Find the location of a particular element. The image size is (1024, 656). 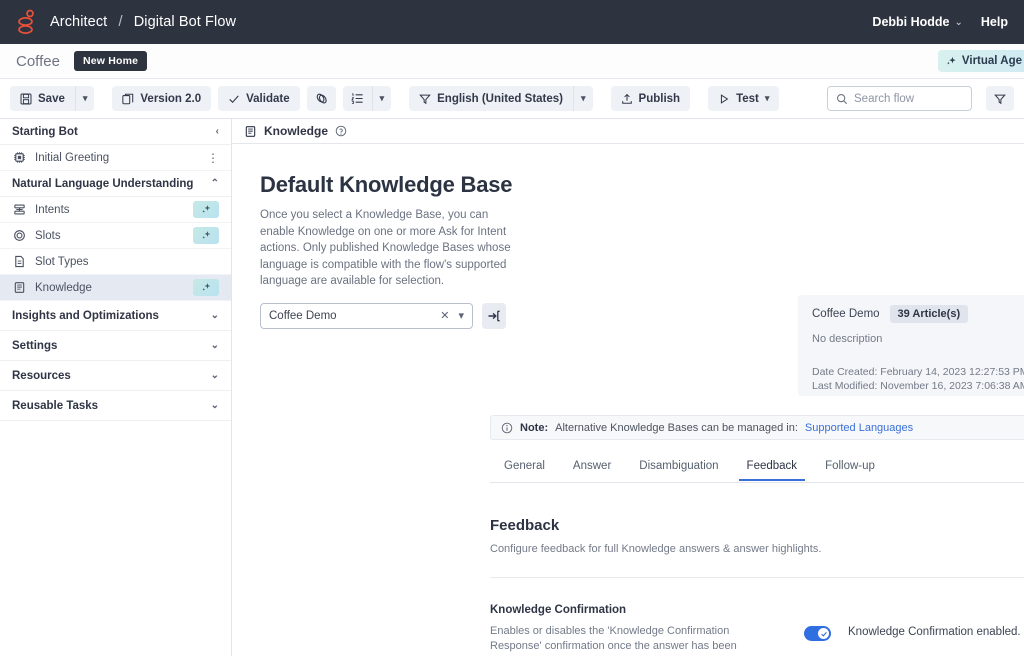

link-button is located at coordinates (321, 98).